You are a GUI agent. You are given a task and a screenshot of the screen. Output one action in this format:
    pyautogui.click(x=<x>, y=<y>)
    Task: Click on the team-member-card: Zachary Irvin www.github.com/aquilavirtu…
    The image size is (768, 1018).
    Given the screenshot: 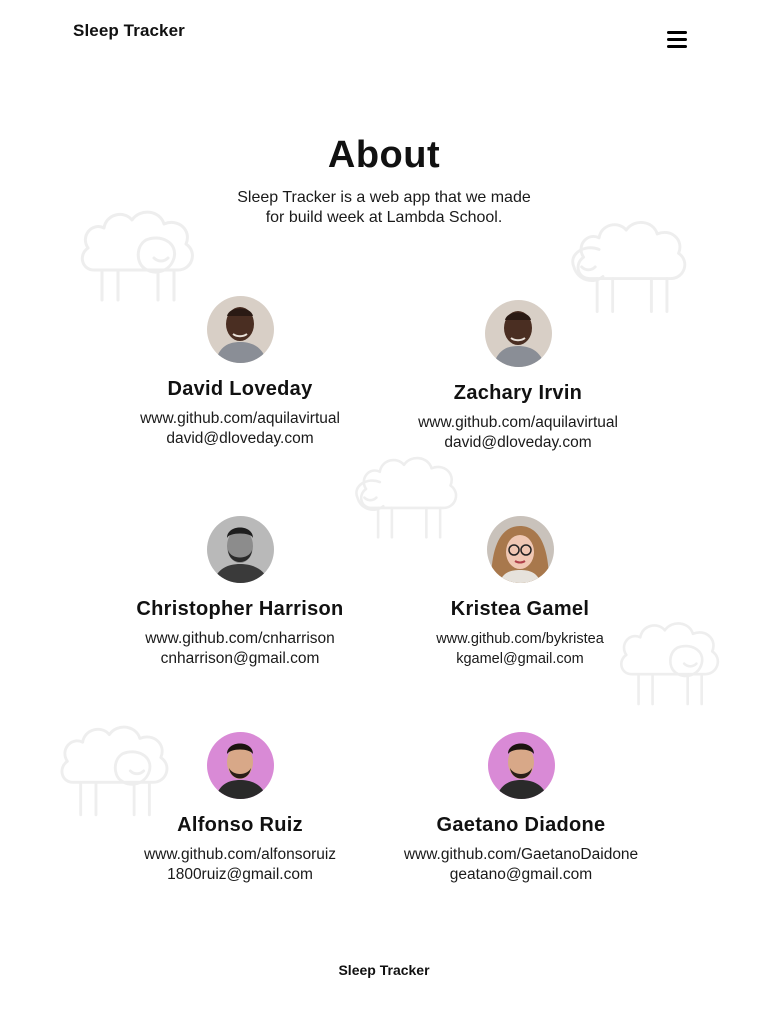 What is the action you would take?
    pyautogui.click(x=518, y=376)
    